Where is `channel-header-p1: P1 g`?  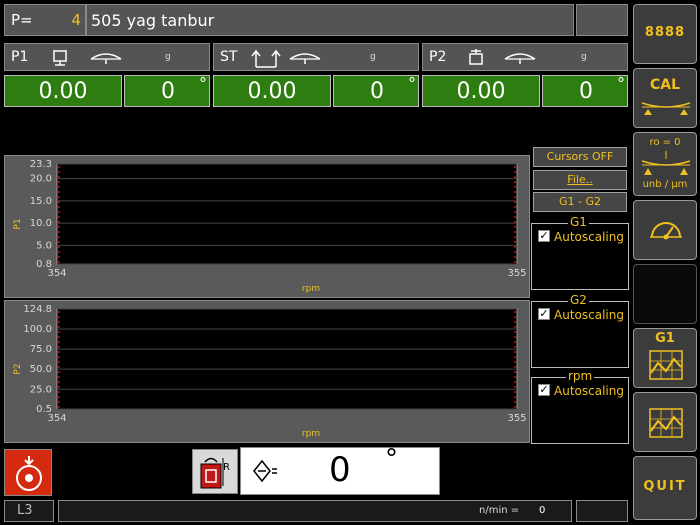
channel-header-p1: P1 g is located at coordinates (107, 57).